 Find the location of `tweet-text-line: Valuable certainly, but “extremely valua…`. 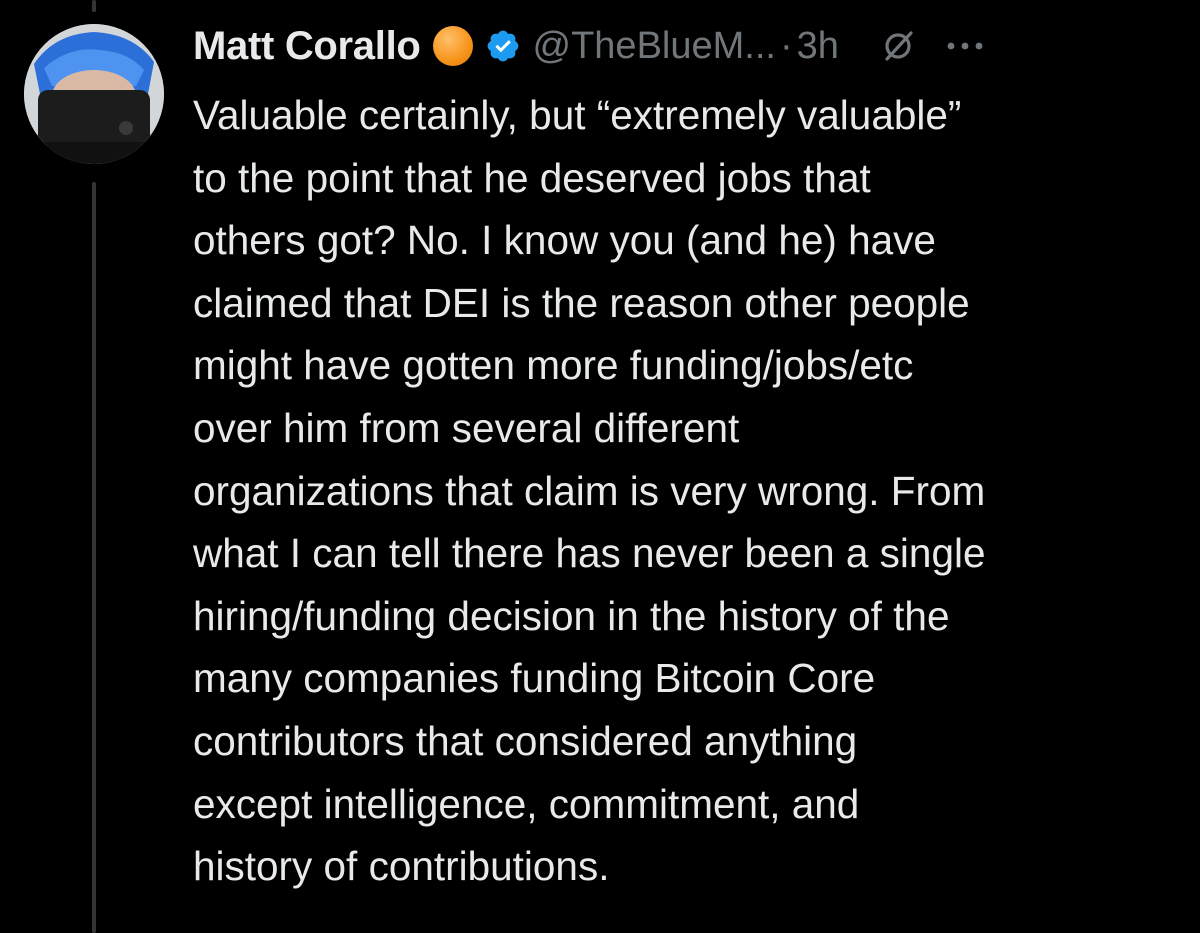

tweet-text-line: Valuable certainly, but “extremely valua… is located at coordinates (577, 115).